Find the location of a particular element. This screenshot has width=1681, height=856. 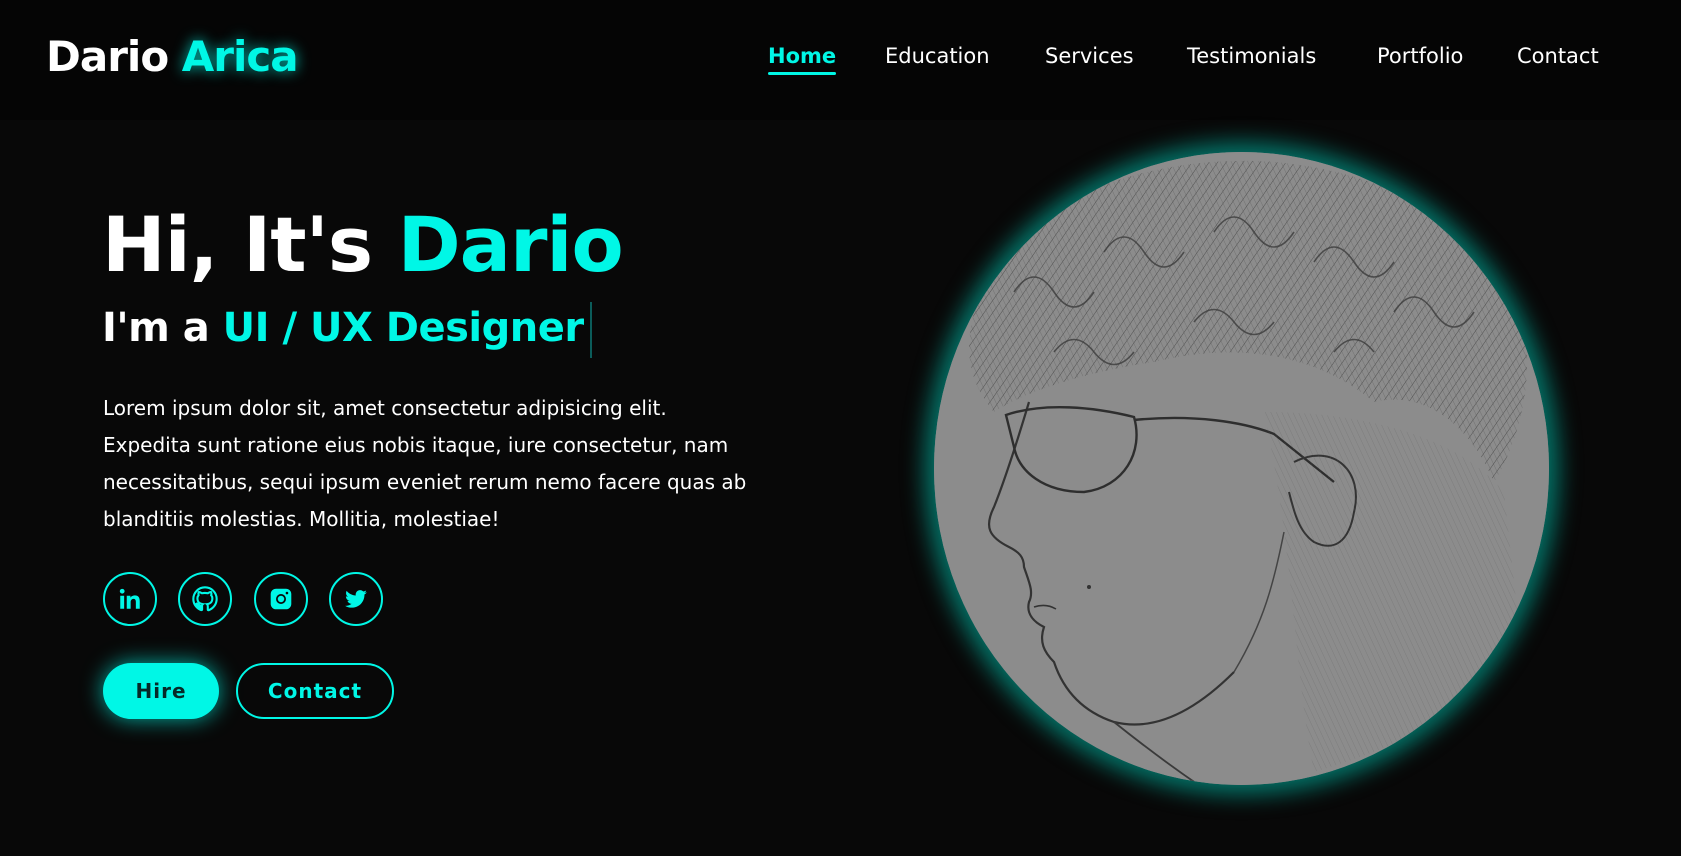

hero-title: Hi, It's Dario is located at coordinates (363, 244).